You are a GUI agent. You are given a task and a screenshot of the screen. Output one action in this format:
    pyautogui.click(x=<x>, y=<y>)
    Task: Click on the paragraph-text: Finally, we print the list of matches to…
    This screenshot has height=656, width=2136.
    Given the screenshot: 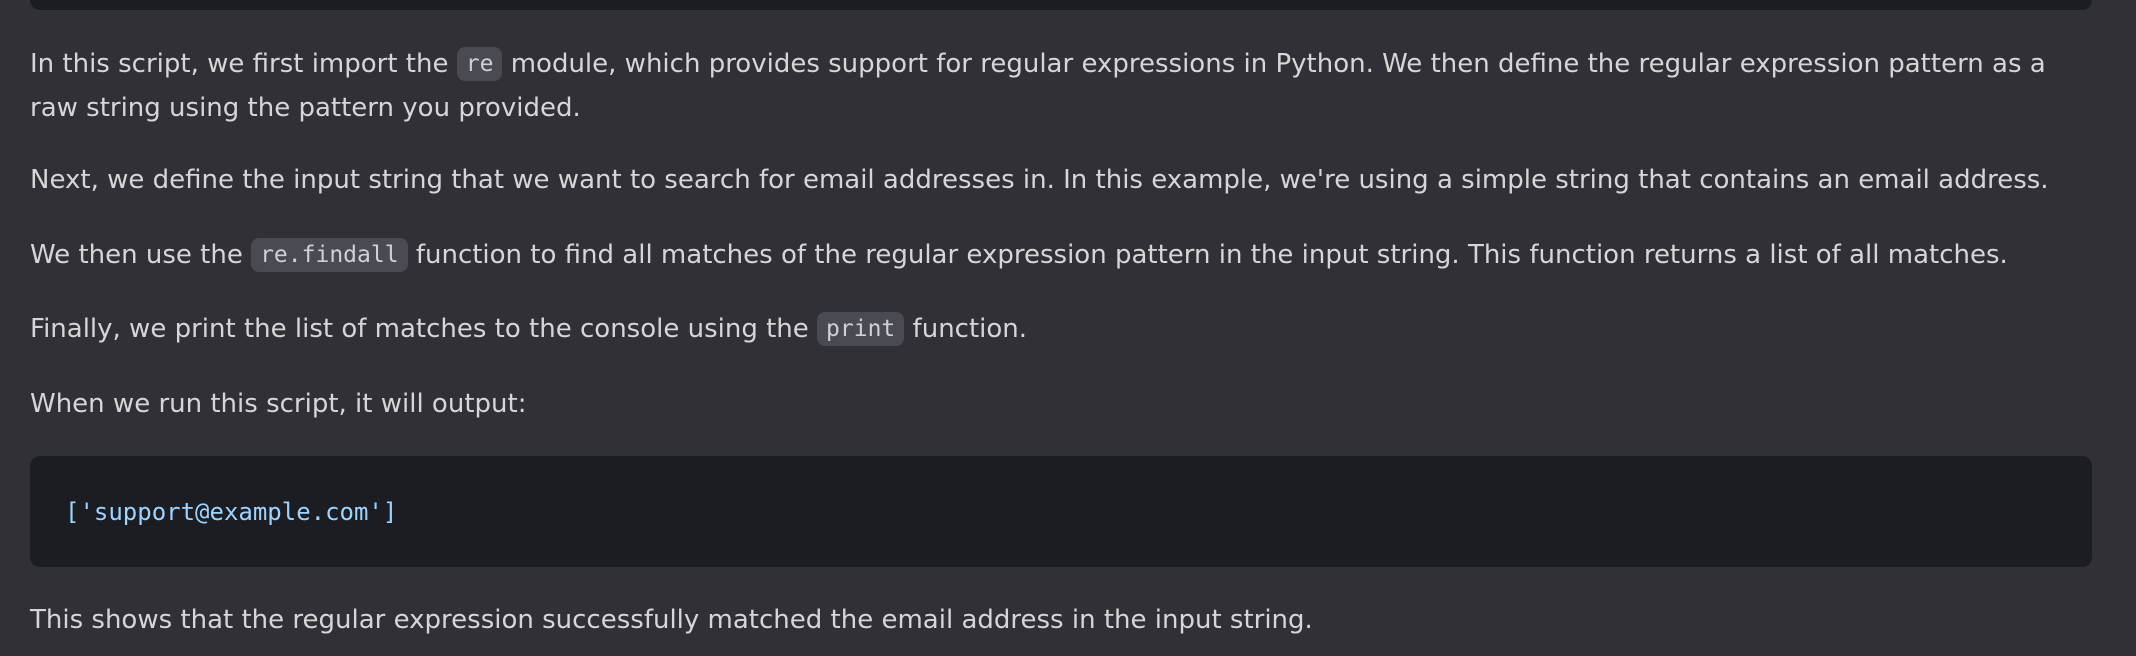 What is the action you would take?
    pyautogui.click(x=424, y=329)
    